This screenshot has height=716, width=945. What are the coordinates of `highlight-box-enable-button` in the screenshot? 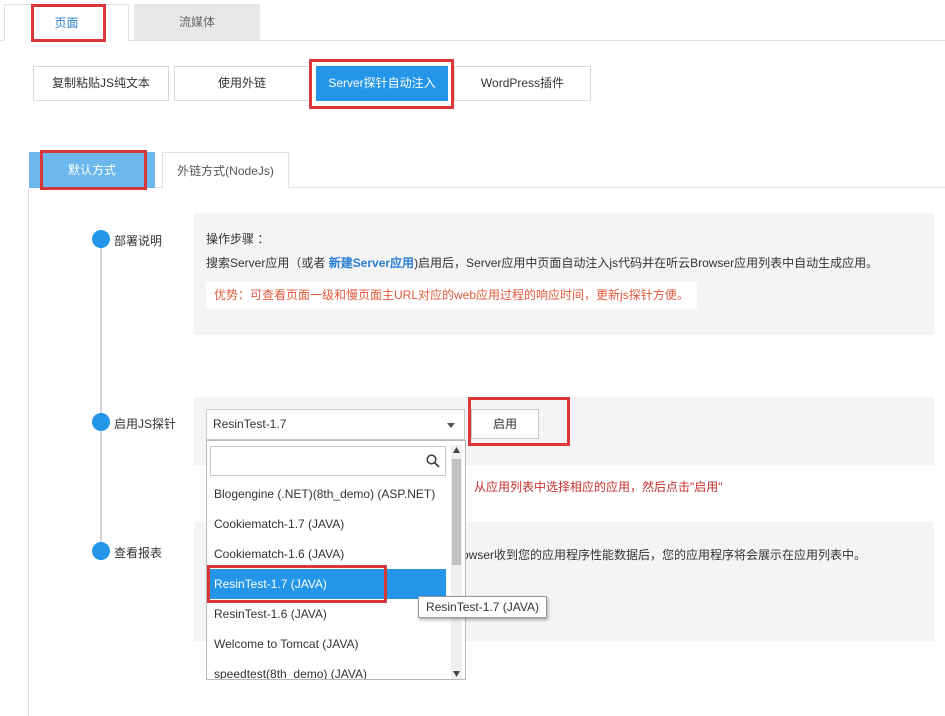 It's located at (519, 421).